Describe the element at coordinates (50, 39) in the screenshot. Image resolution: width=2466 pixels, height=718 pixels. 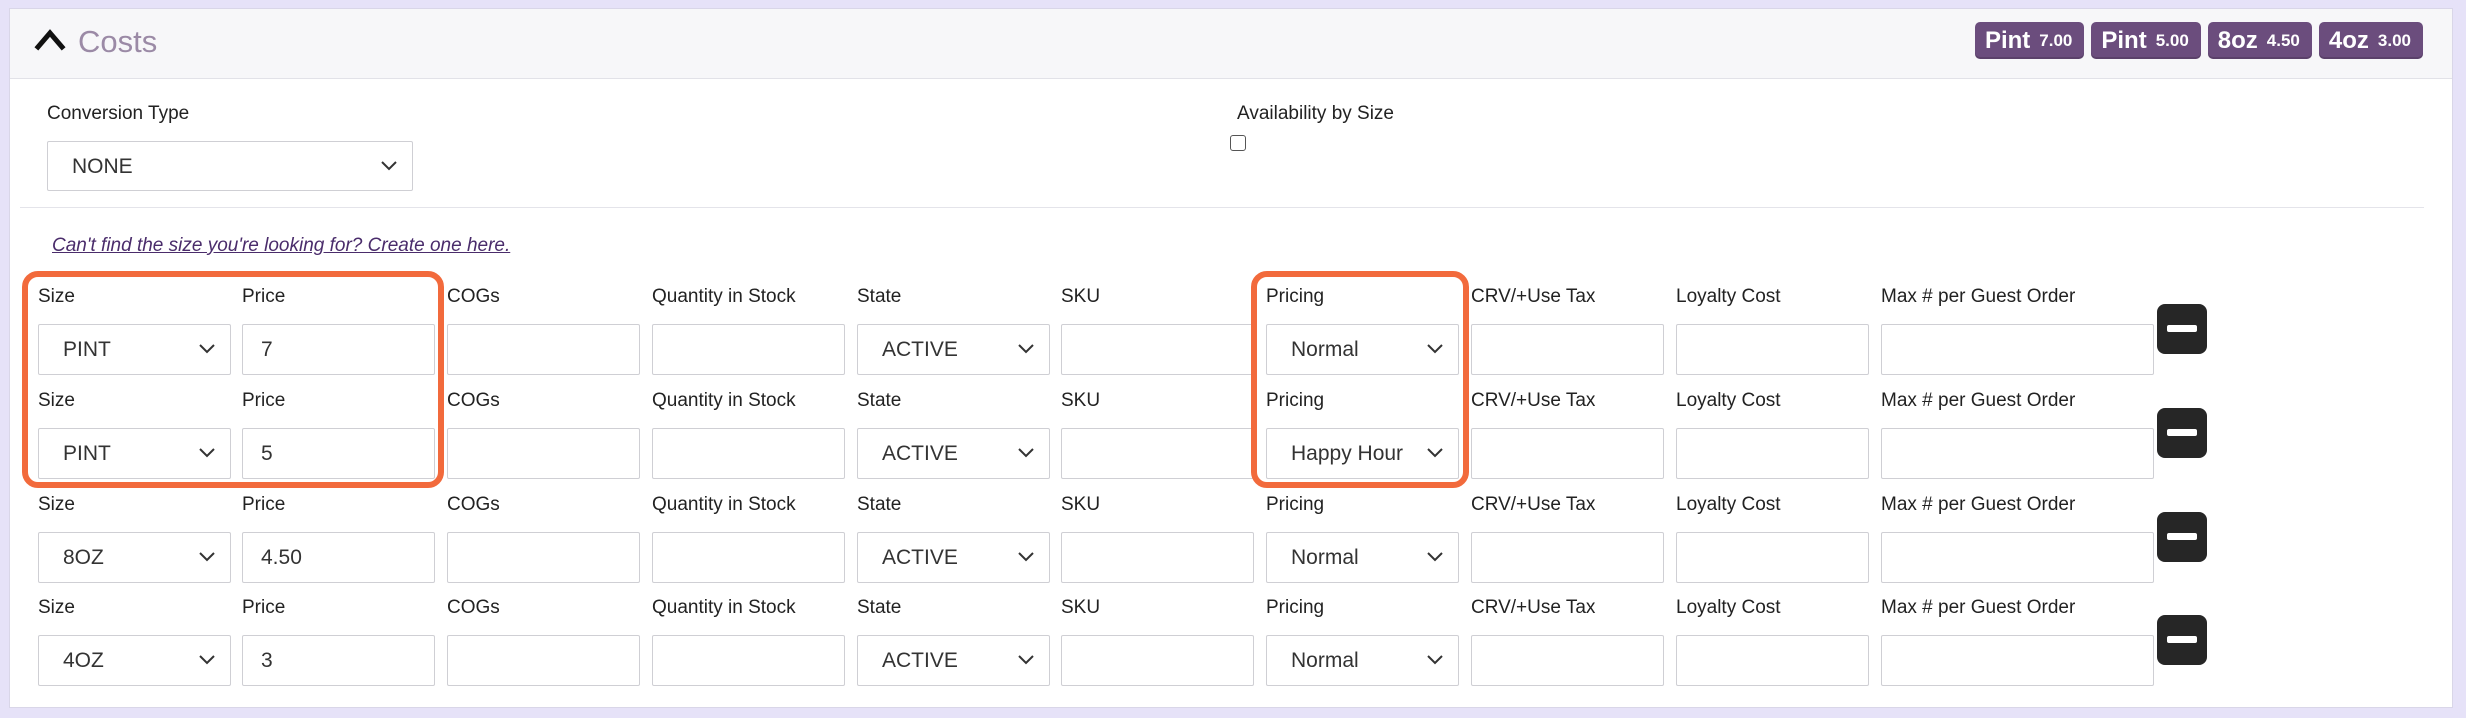
I see `chevron-up-icon` at that location.